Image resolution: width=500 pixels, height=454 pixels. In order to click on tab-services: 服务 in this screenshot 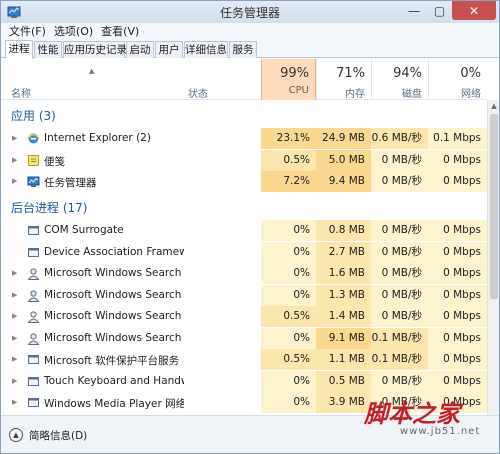, I will do `click(243, 49)`.